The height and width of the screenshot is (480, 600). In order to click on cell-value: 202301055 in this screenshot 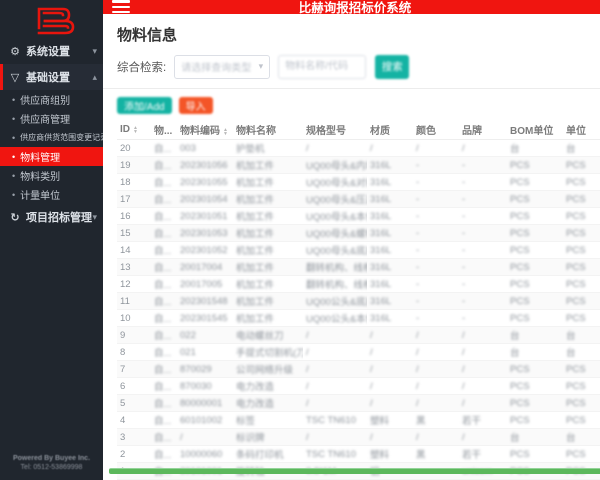, I will do `click(204, 182)`.